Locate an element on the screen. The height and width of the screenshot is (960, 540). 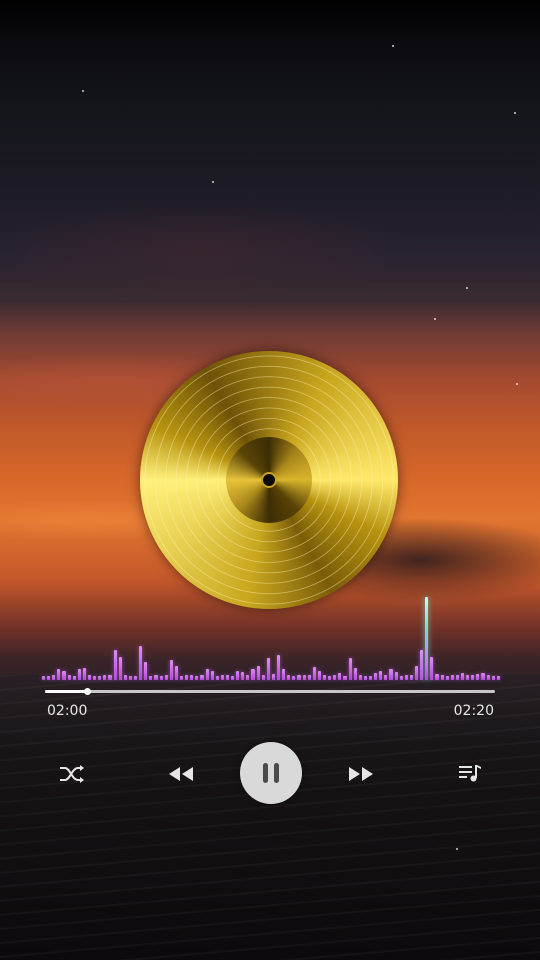
next-button is located at coordinates (361, 774).